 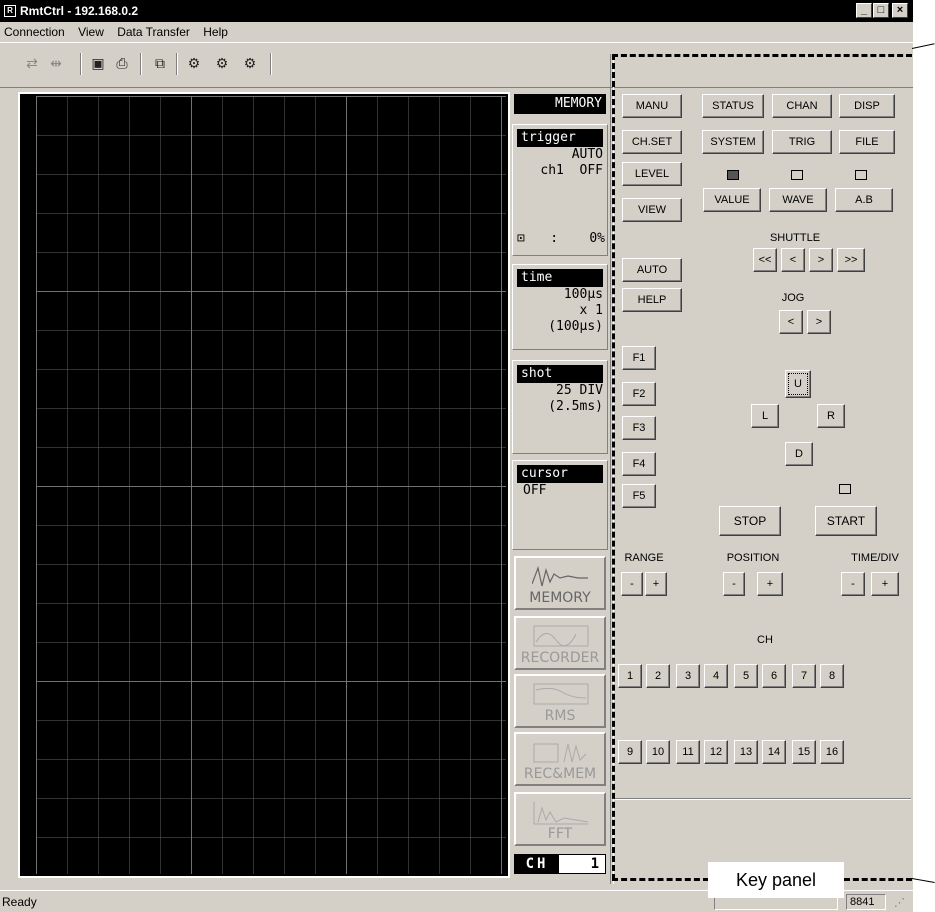 What do you see at coordinates (763, 799) in the screenshot?
I see `key-panel-separator` at bounding box center [763, 799].